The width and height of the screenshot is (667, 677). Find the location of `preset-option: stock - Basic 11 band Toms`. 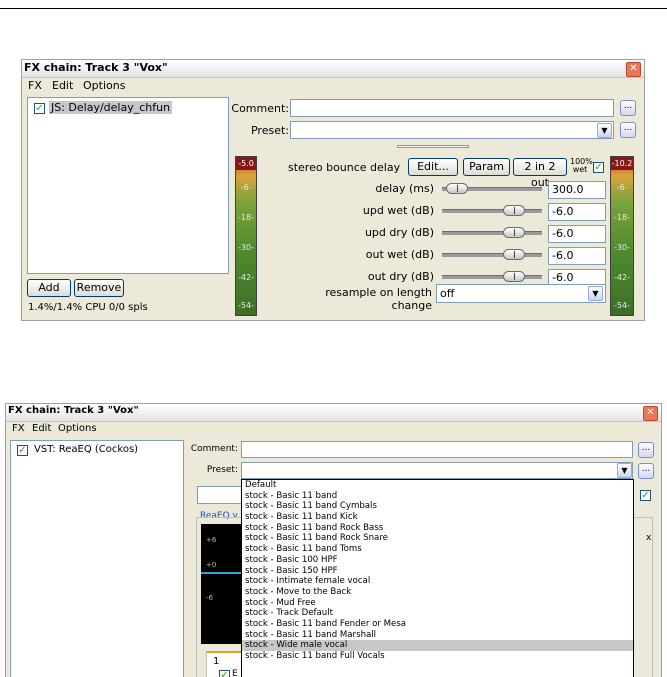

preset-option: stock - Basic 11 band Toms is located at coordinates (437, 549).